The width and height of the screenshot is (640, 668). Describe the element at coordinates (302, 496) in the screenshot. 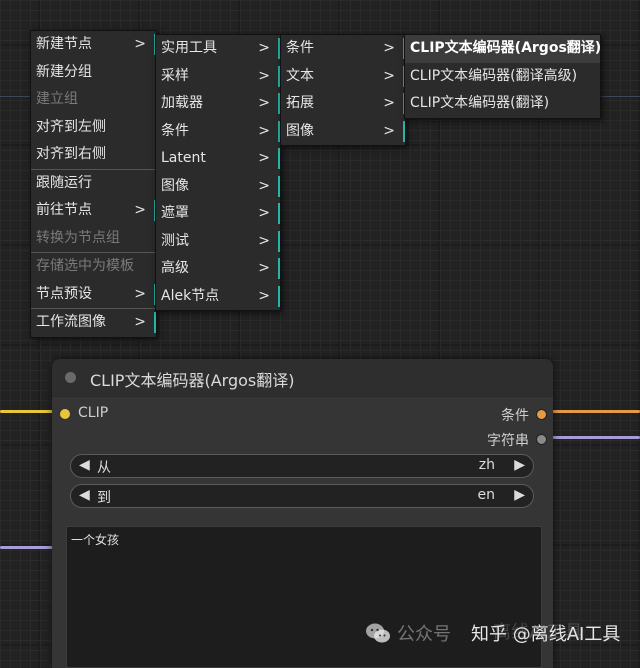

I see `to-language-combo: ◀ 到 en ▶` at that location.